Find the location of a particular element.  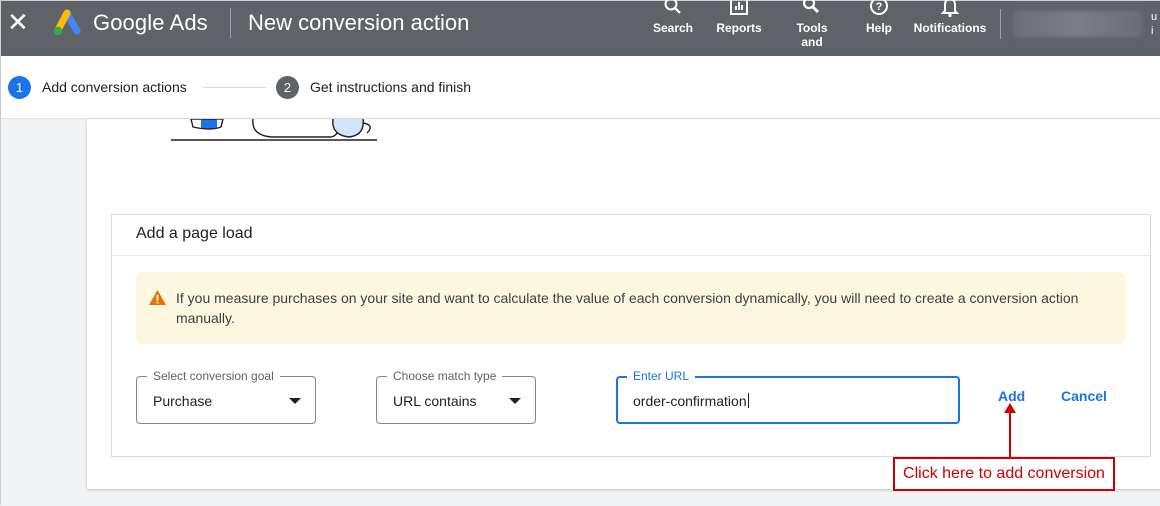

text-cursor is located at coordinates (748, 400).